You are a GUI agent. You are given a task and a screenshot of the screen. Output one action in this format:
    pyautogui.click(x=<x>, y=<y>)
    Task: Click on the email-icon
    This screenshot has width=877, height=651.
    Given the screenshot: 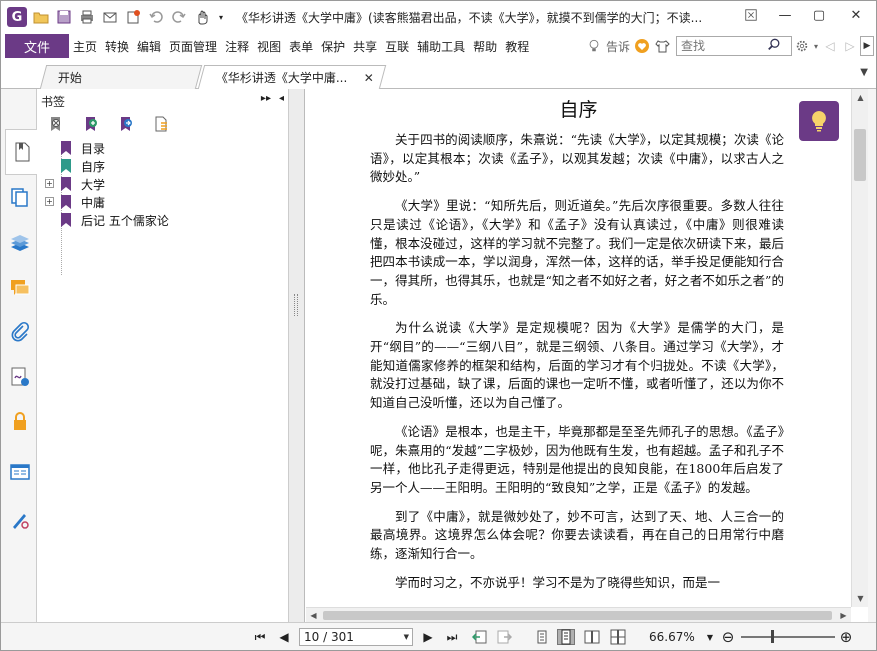 What is the action you would take?
    pyautogui.click(x=110, y=17)
    